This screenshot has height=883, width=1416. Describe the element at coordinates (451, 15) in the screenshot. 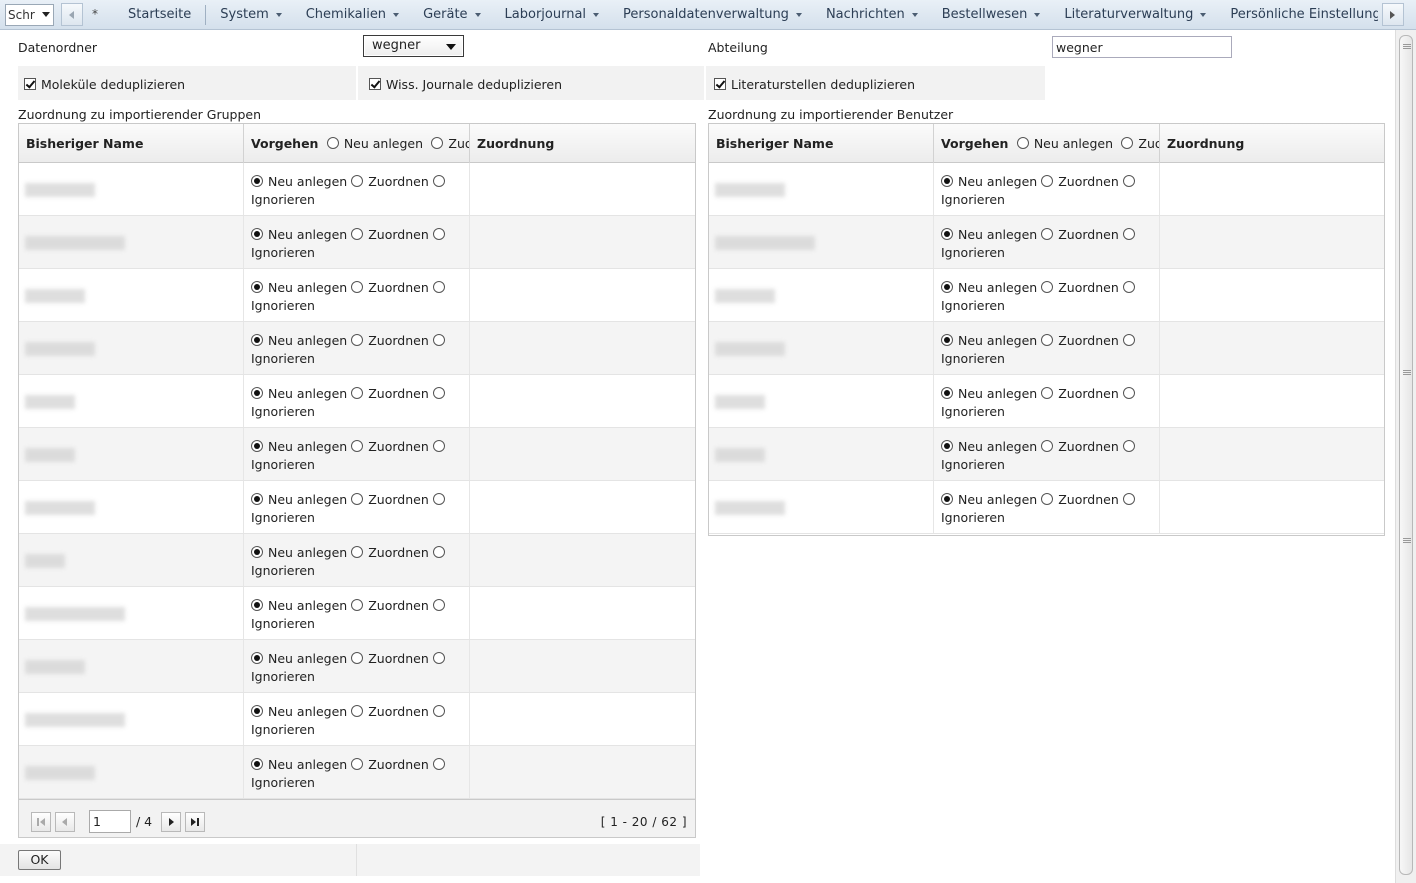

I see `menu-item-geräte: Geräte` at that location.